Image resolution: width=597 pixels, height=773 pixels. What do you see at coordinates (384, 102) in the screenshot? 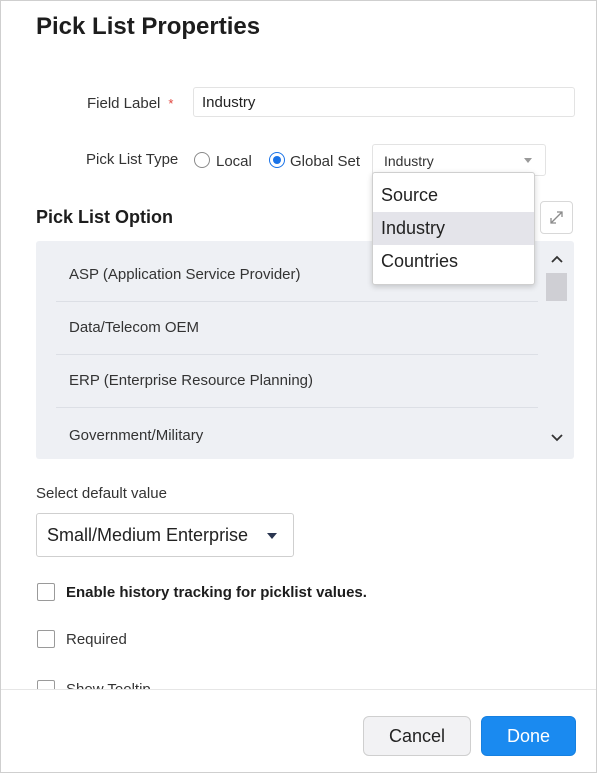
I see `field-label-input: Industry` at bounding box center [384, 102].